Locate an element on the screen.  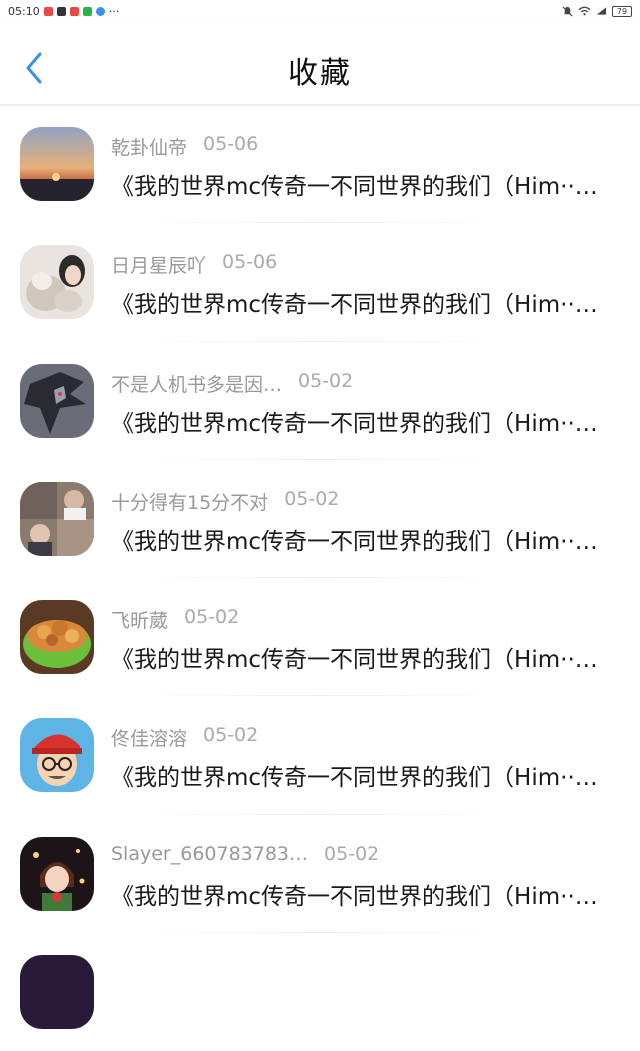
people-avatar-icon is located at coordinates (57, 518).